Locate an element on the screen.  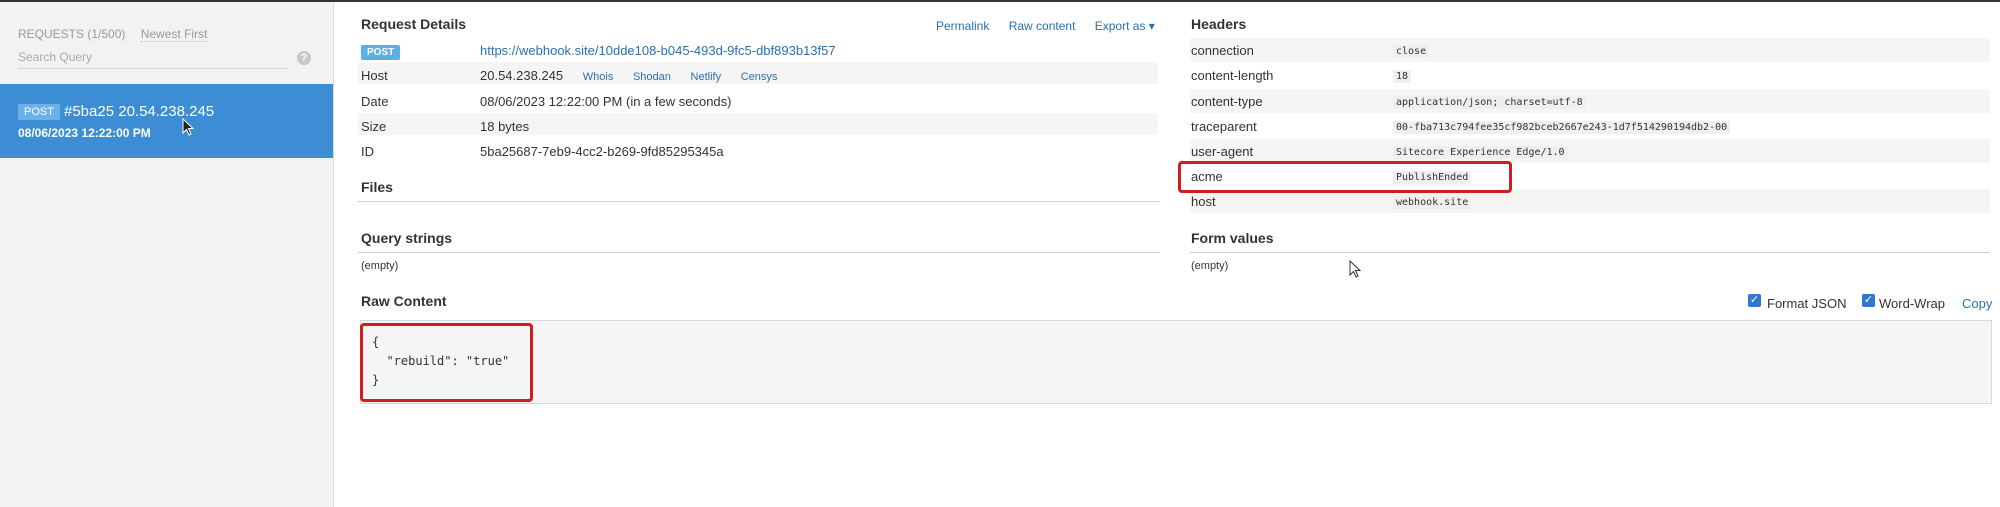
copy-link: Copy is located at coordinates (1977, 303).